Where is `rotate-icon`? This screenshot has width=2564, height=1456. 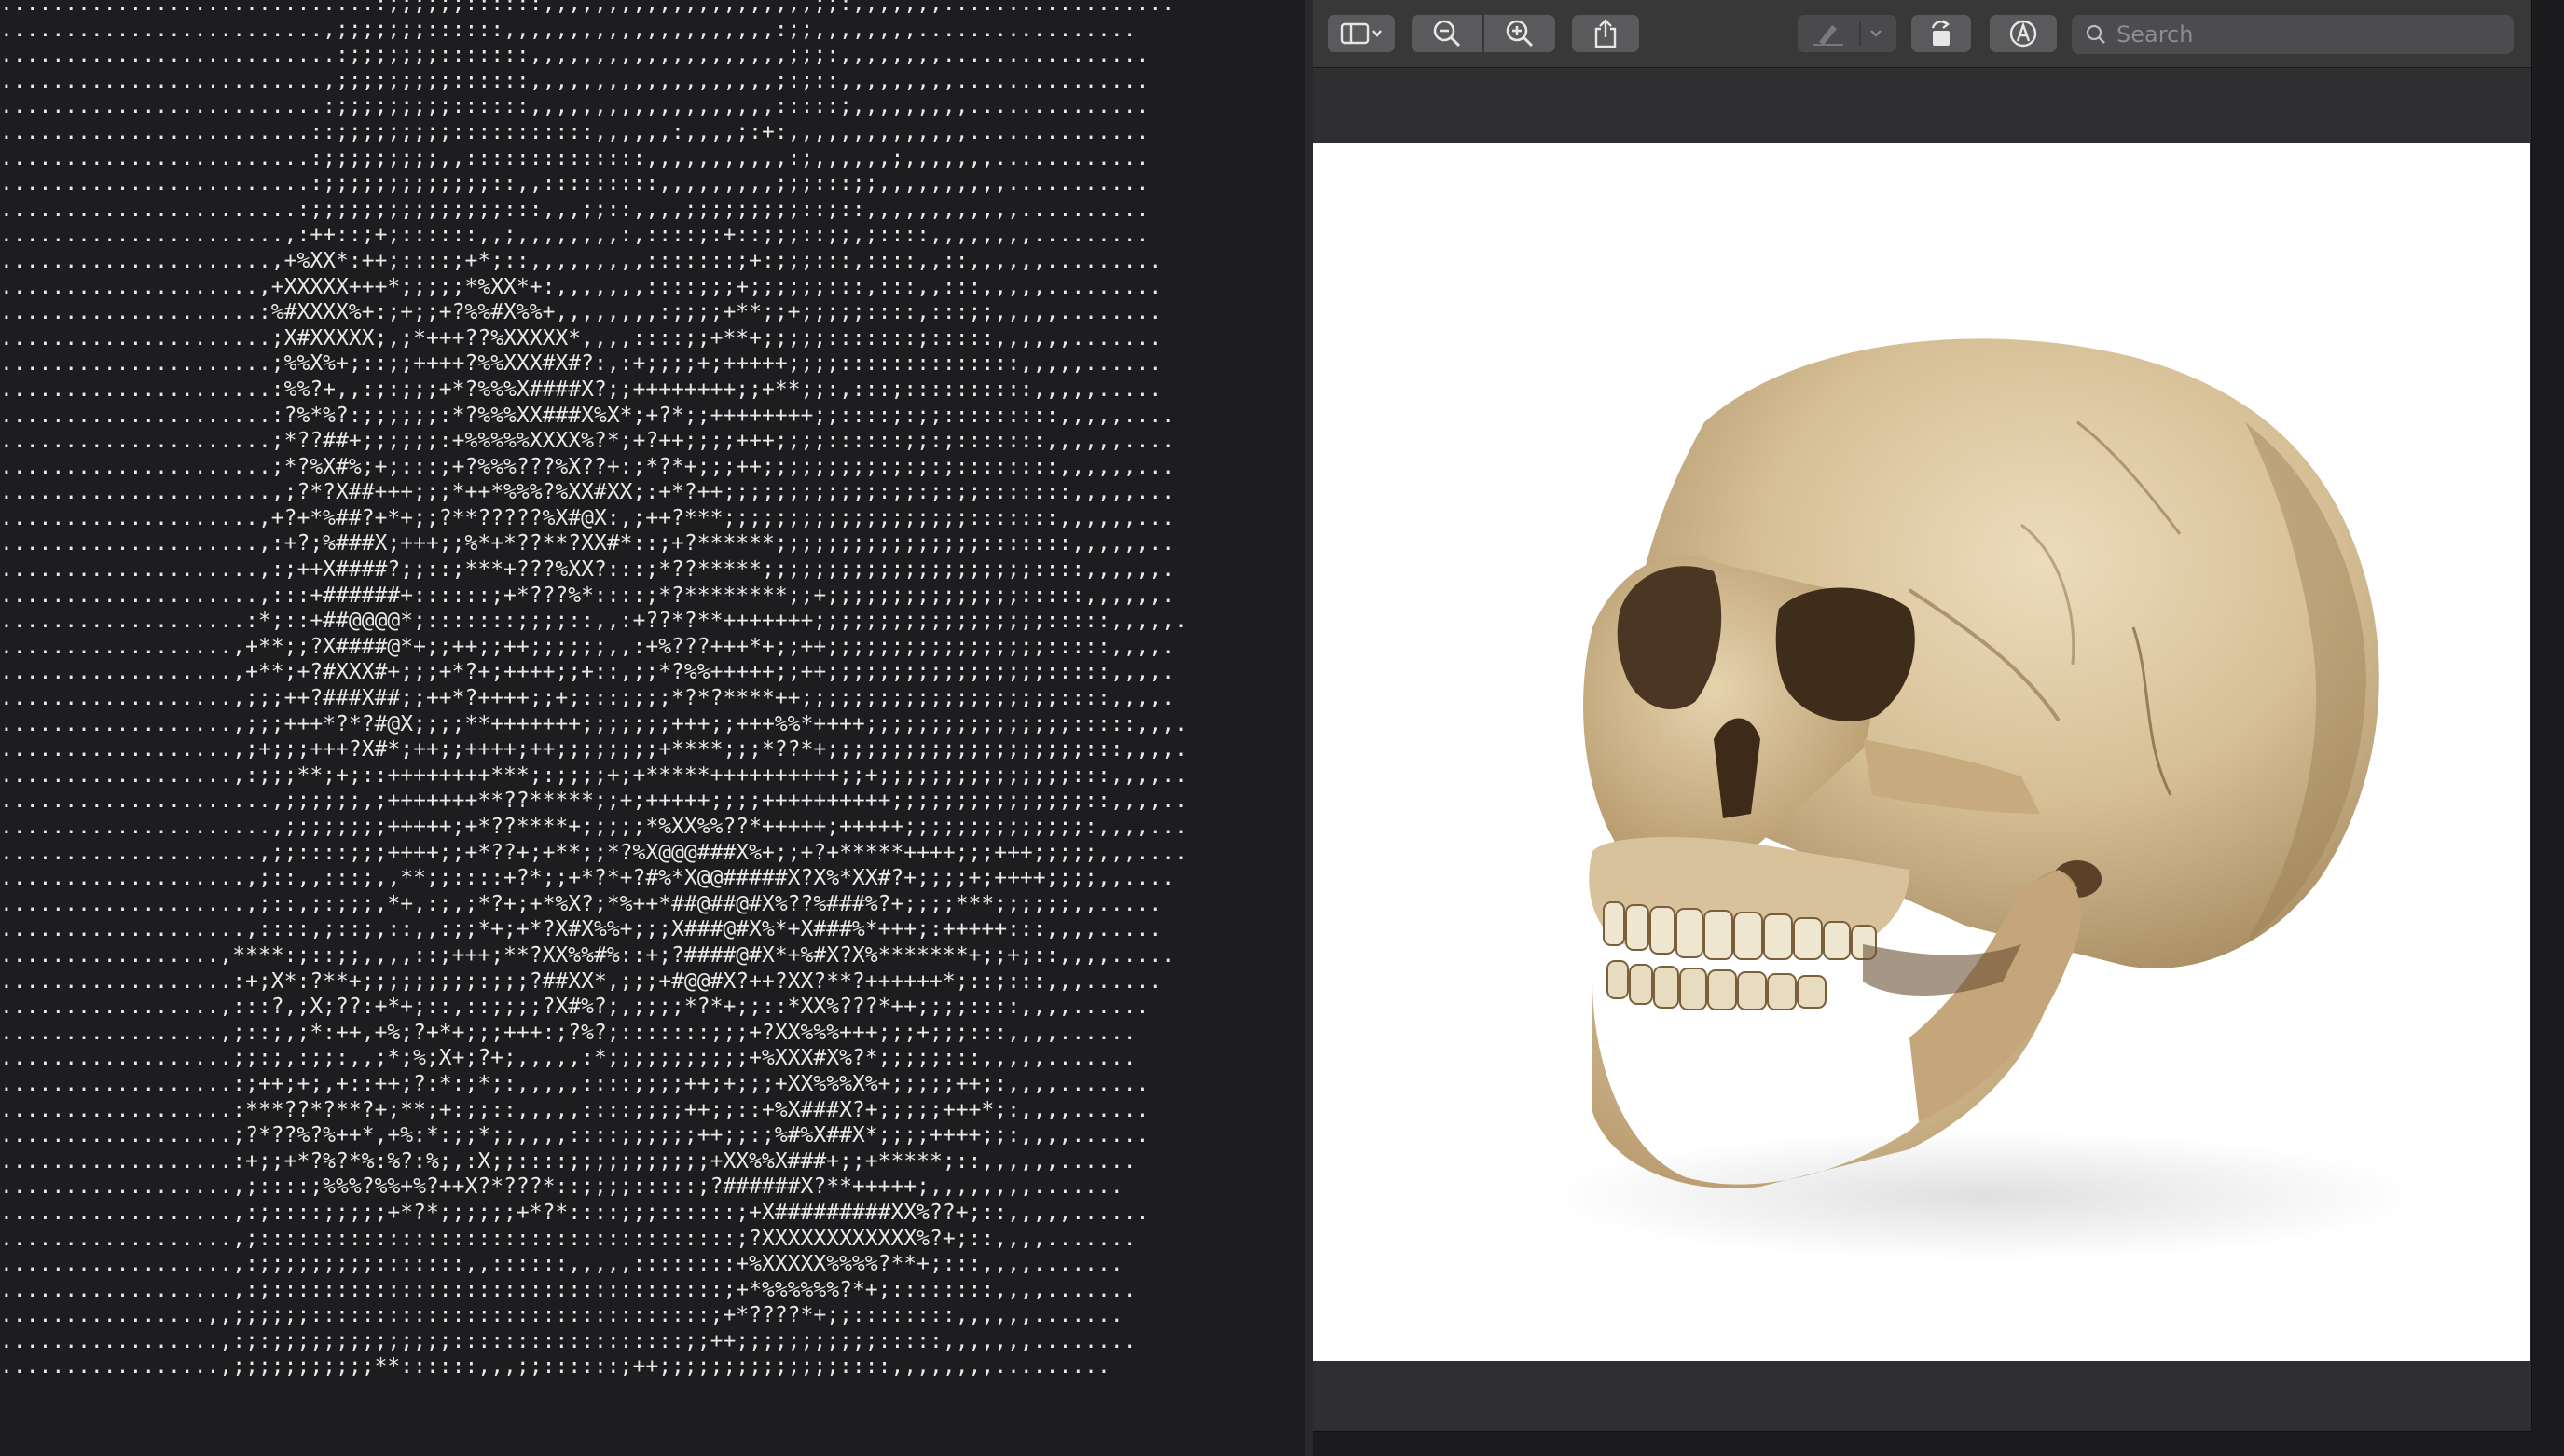
rotate-icon is located at coordinates (1940, 33).